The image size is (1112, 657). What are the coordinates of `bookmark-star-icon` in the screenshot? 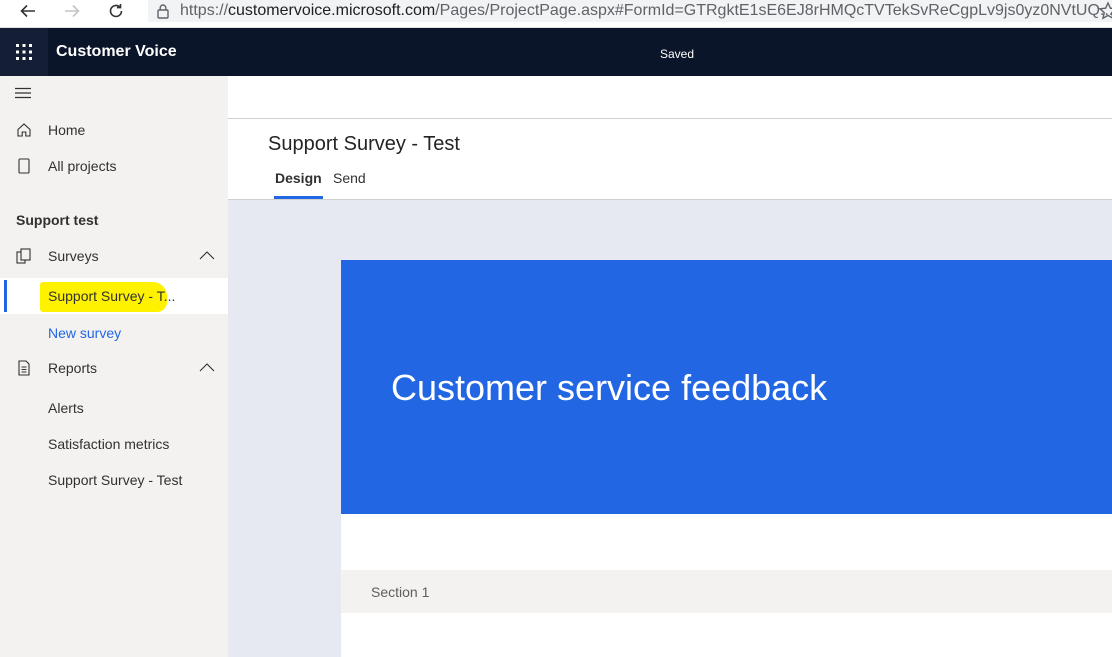 It's located at (1105, 11).